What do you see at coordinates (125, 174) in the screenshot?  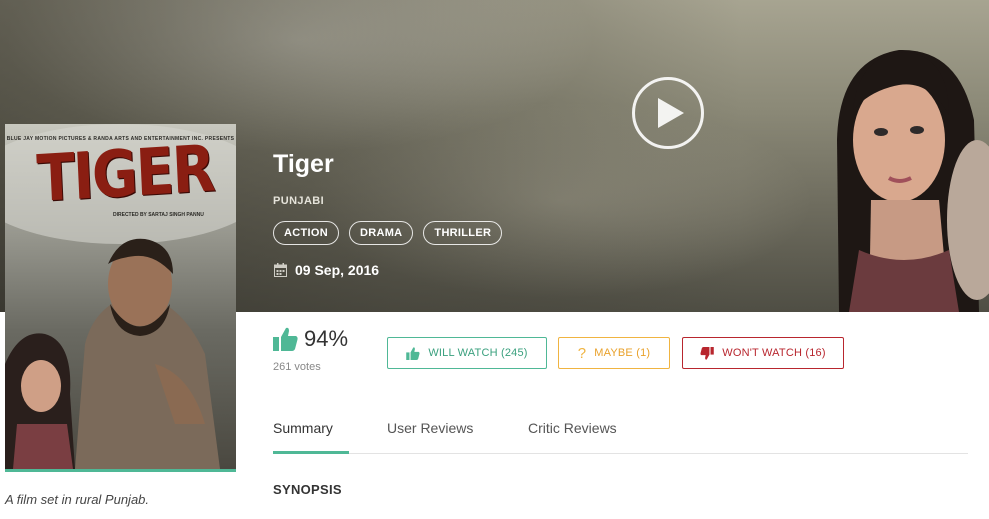 I see `poster-title: TIGER` at bounding box center [125, 174].